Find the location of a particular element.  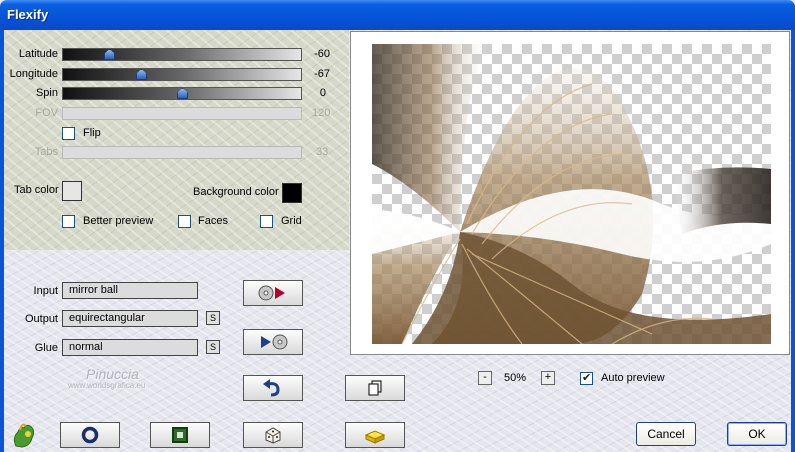

faces-checkbox is located at coordinates (184, 221).